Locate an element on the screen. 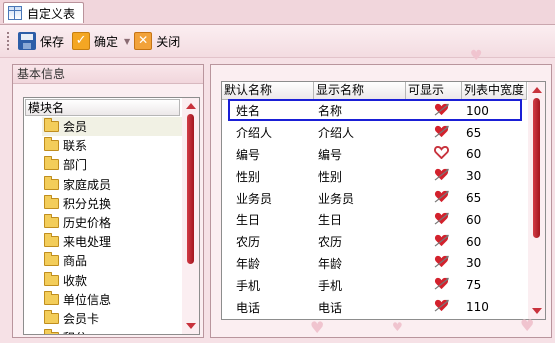  module-item: 部门 is located at coordinates (112, 164).